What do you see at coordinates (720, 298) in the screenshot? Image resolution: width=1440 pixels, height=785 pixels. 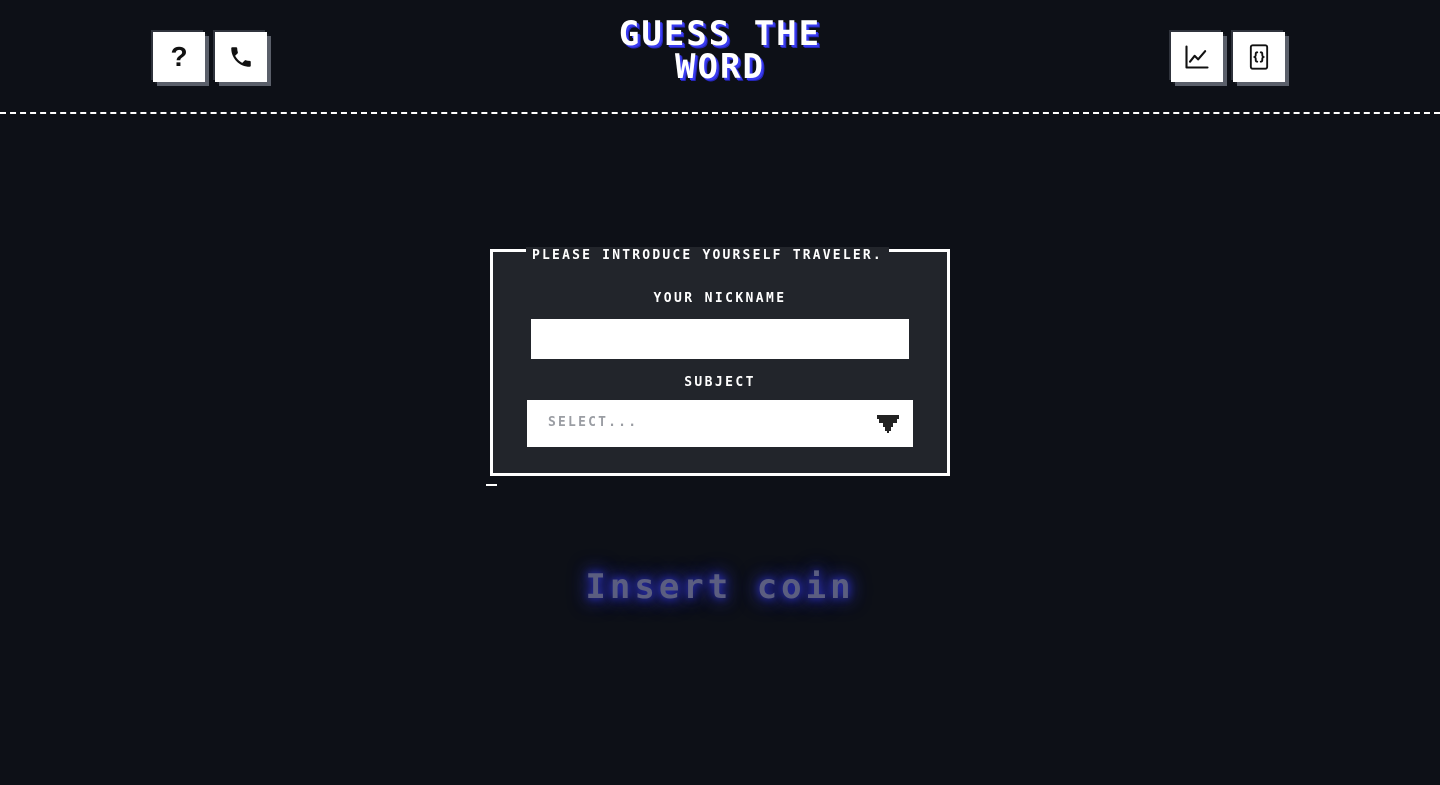 I see `nickname-label: YOUR NICKNAME` at bounding box center [720, 298].